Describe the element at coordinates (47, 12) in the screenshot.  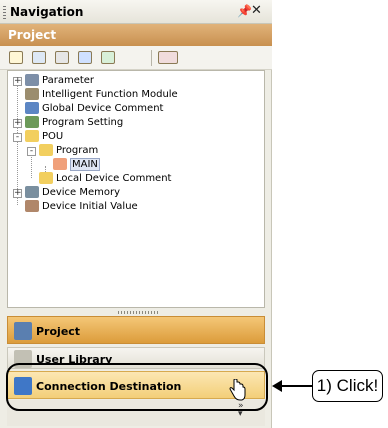
I see `panel-title: Navigation` at that location.